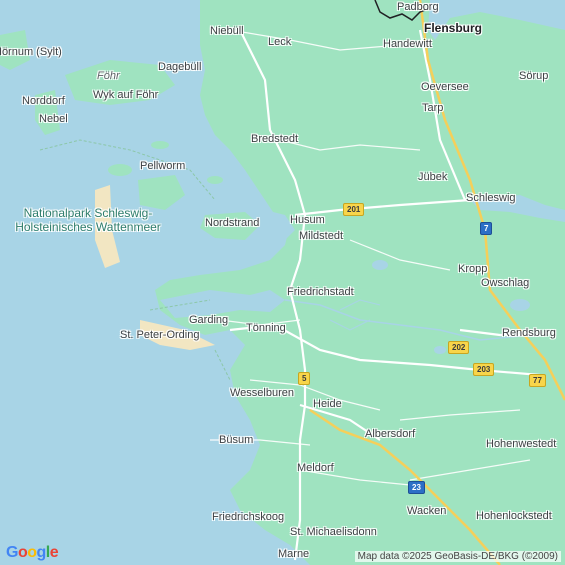  What do you see at coordinates (484, 369) in the screenshot?
I see `road-shield-203: 203` at bounding box center [484, 369].